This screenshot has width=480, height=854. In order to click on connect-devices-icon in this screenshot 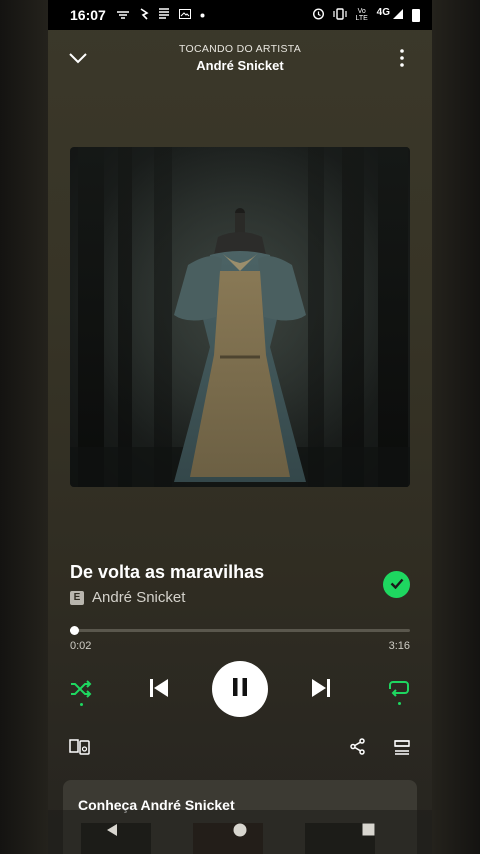, I will do `click(79, 749)`.